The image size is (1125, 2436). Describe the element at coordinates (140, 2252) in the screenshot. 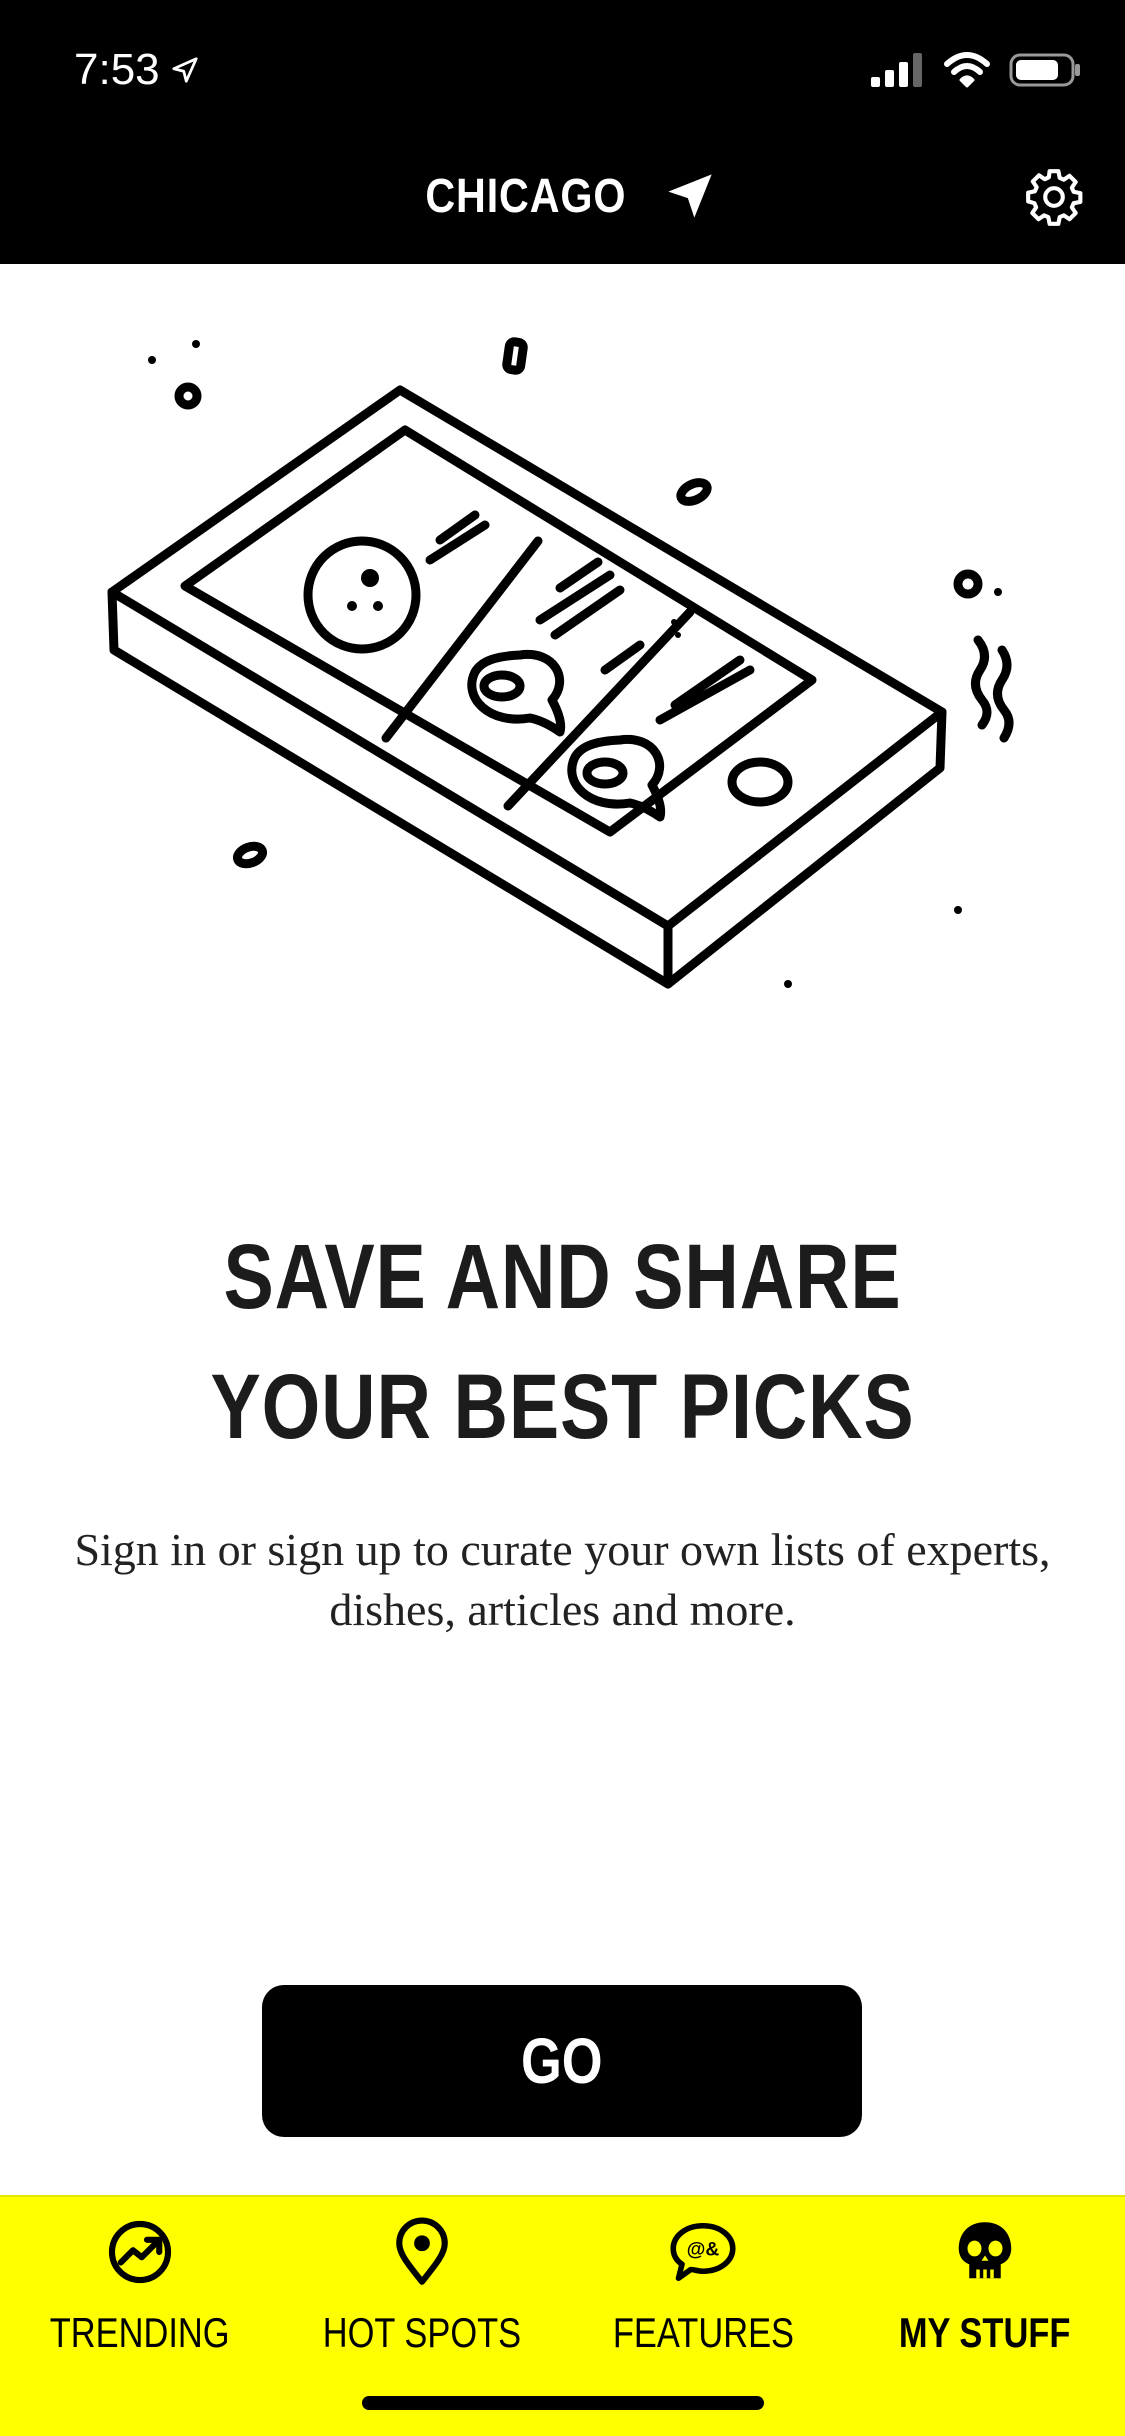

I see `trending-icon` at that location.